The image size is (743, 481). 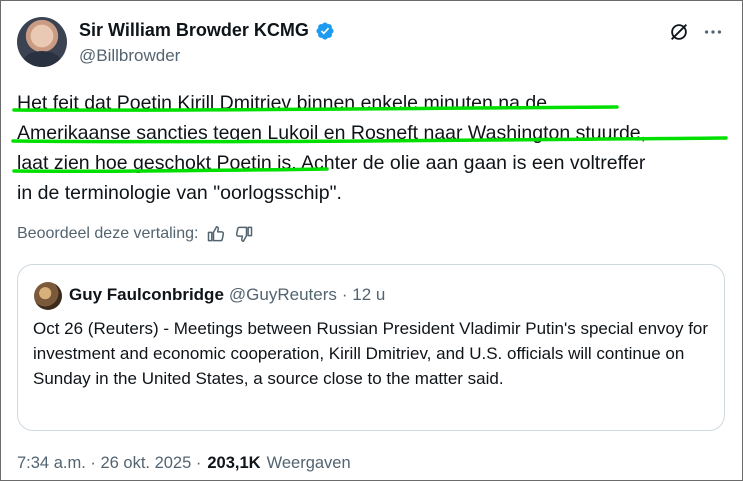 What do you see at coordinates (363, 295) in the screenshot?
I see `quote-time: · 12 u` at bounding box center [363, 295].